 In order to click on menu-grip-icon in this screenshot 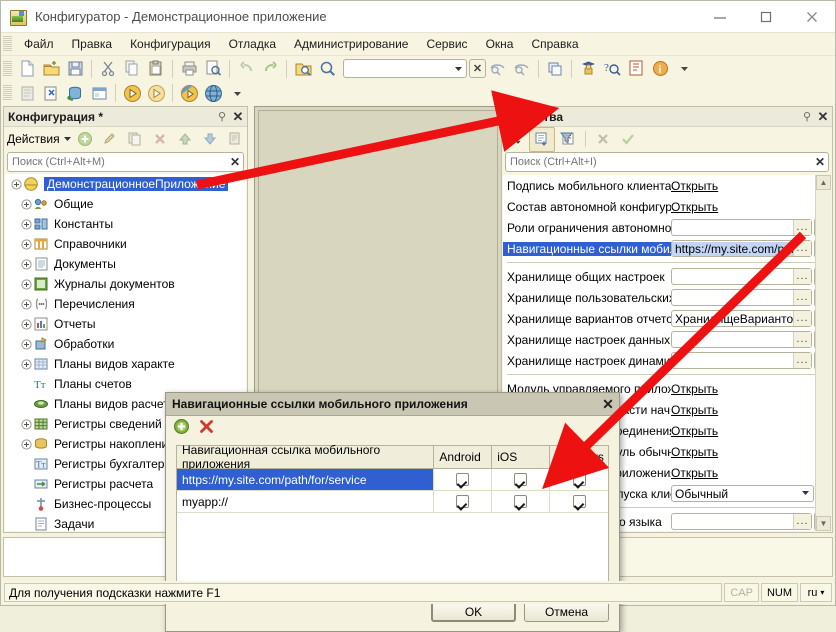, I will do `click(7, 44)`.